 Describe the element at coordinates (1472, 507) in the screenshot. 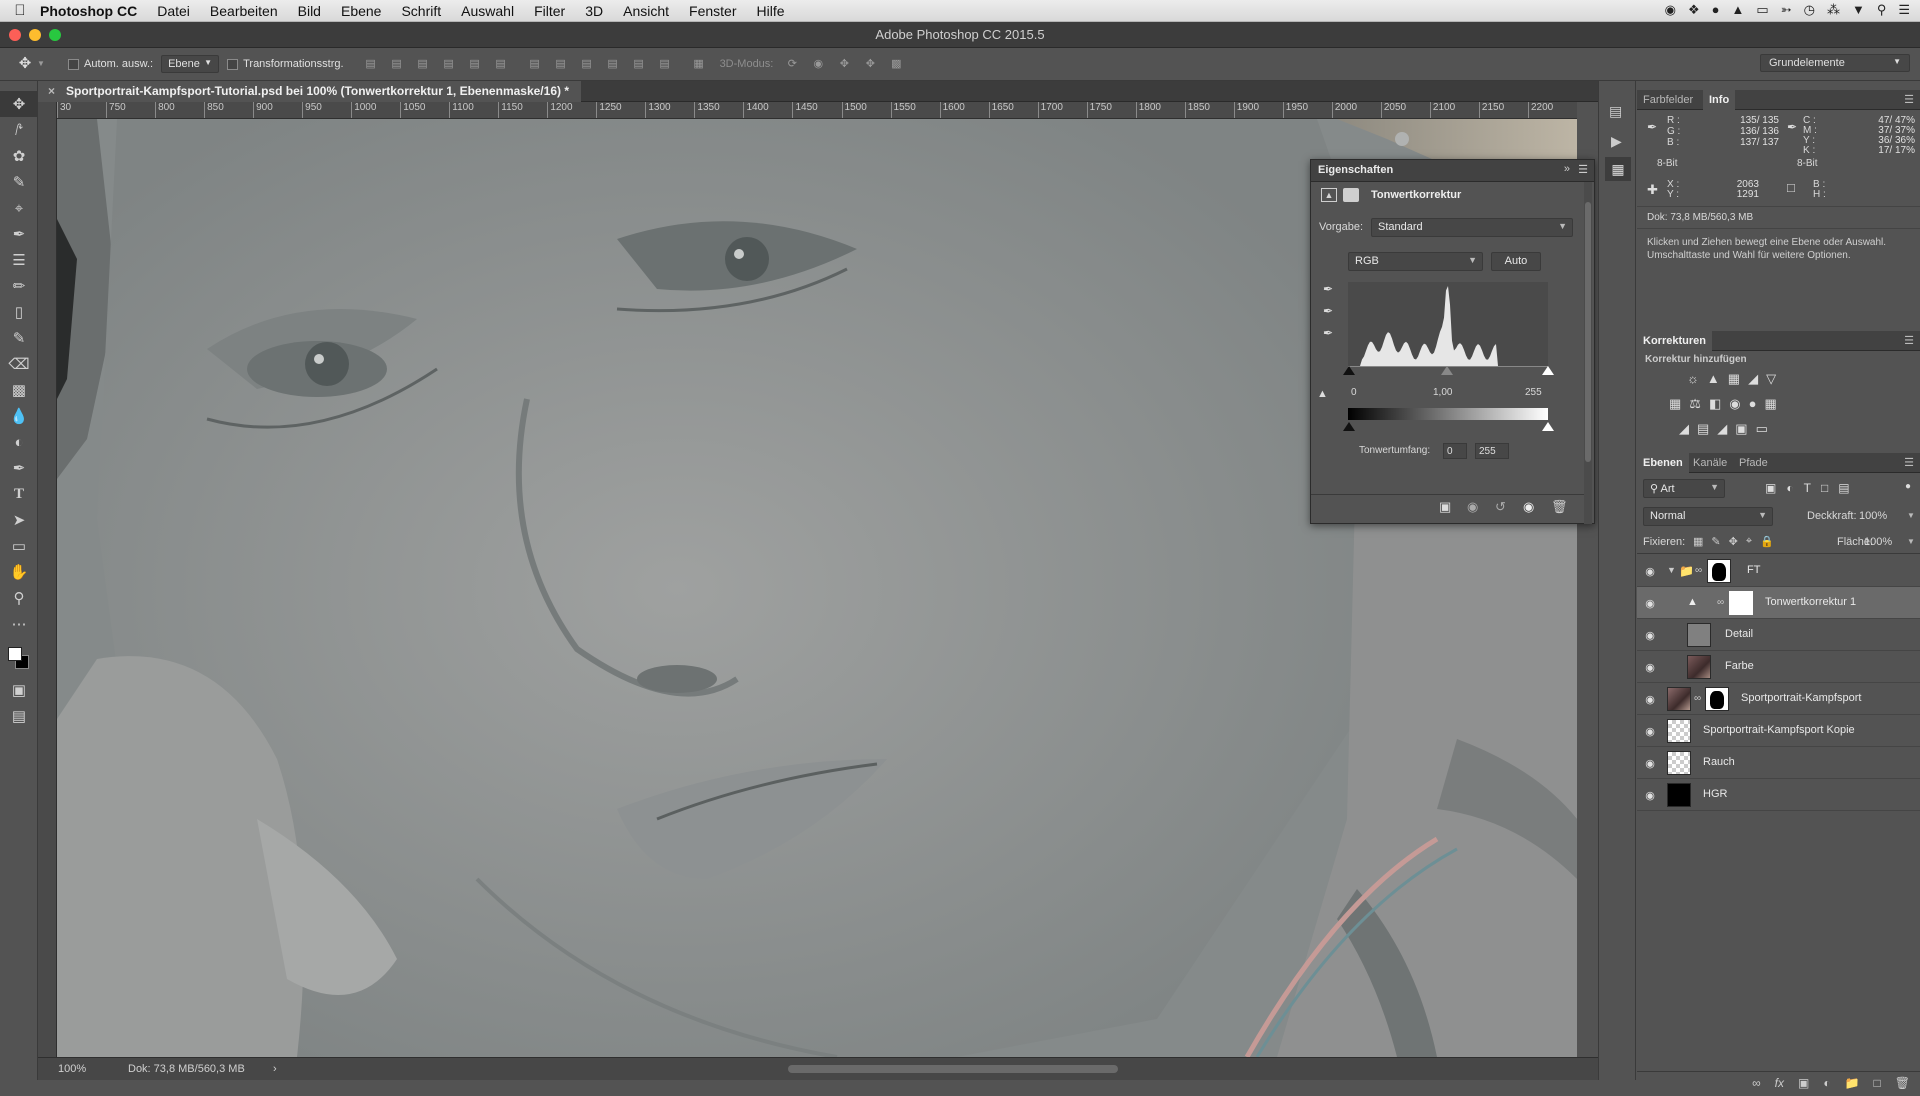

I see `view-previous-state-icon: ◉` at that location.